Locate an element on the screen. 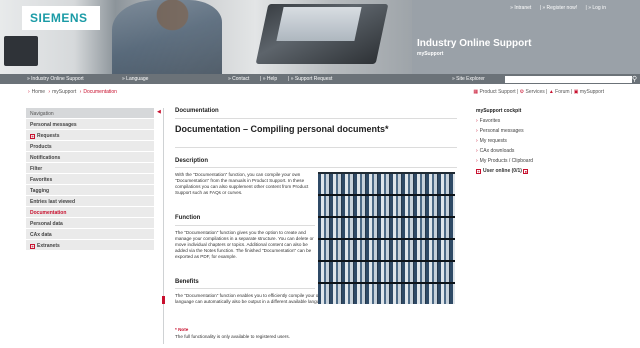 Image resolution: width=640 pixels, height=348 pixels. sidebar-item-personal-messages: Personal messages is located at coordinates (90, 124).